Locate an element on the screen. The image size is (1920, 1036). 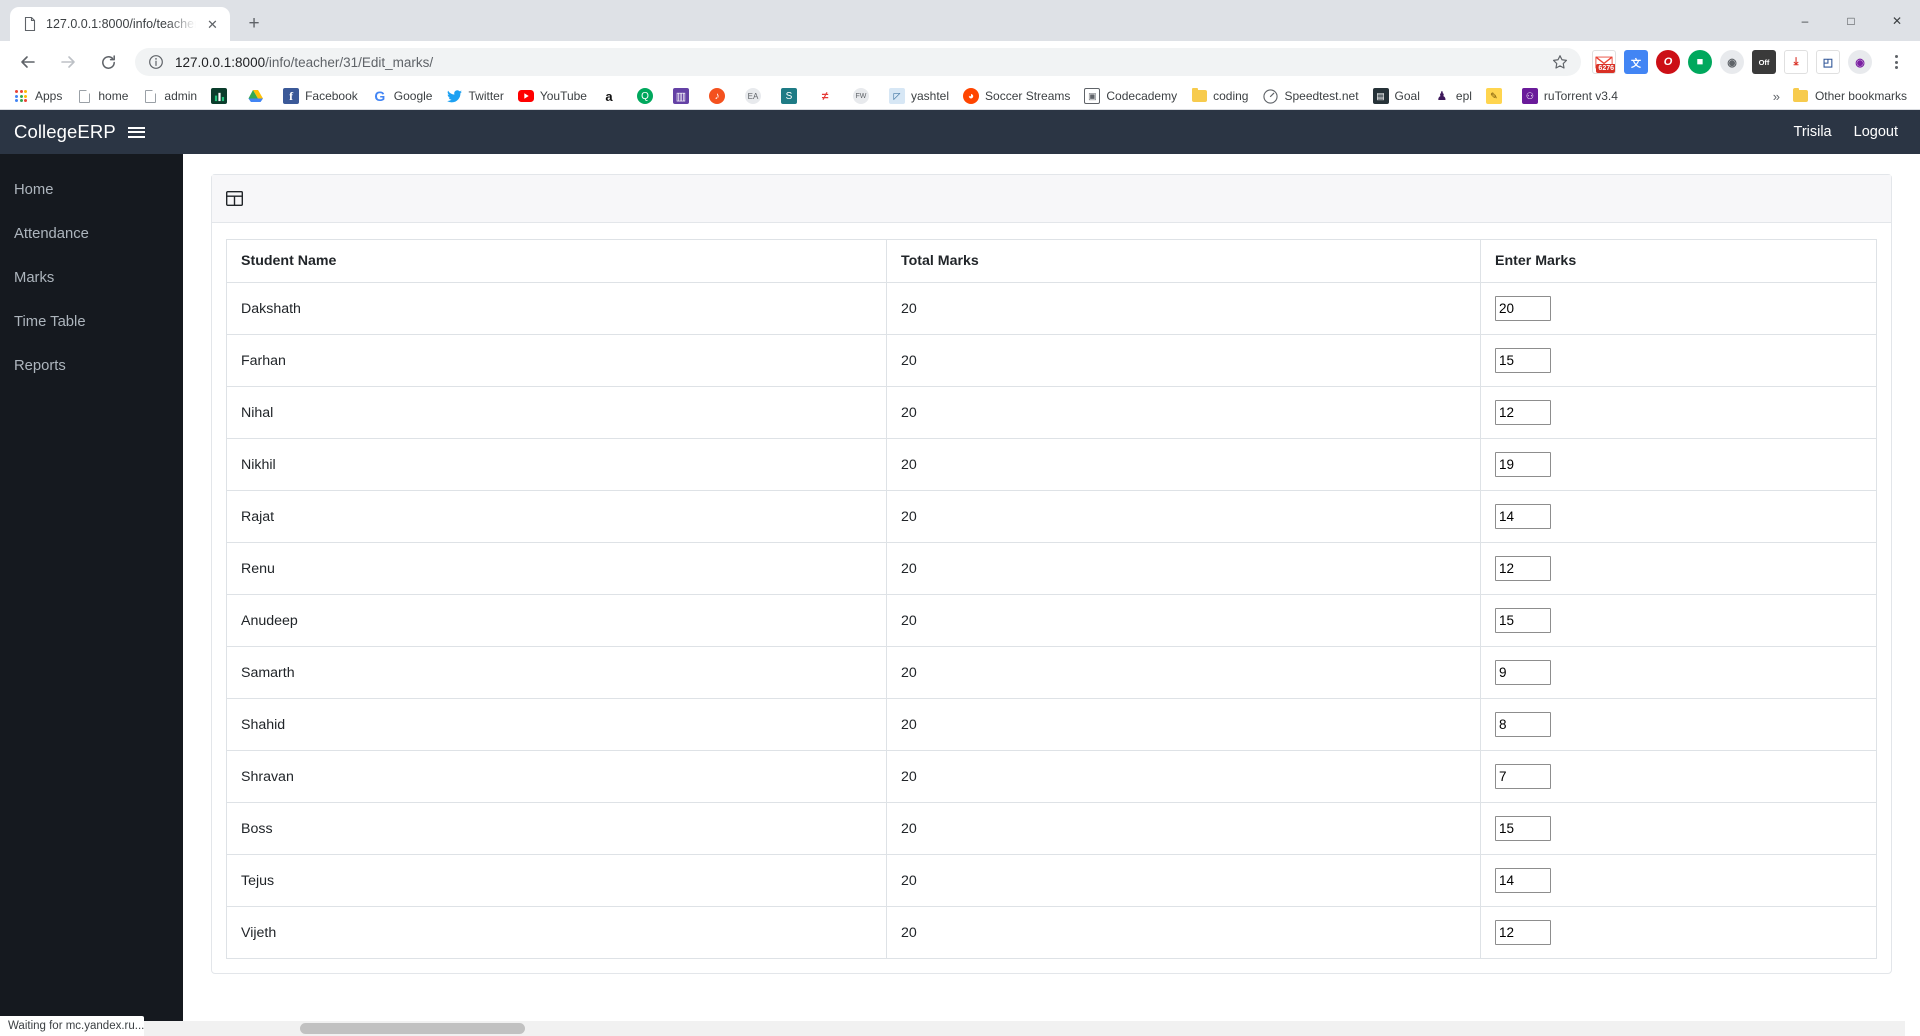
bookmark-scribd: S is located at coordinates (792, 96).